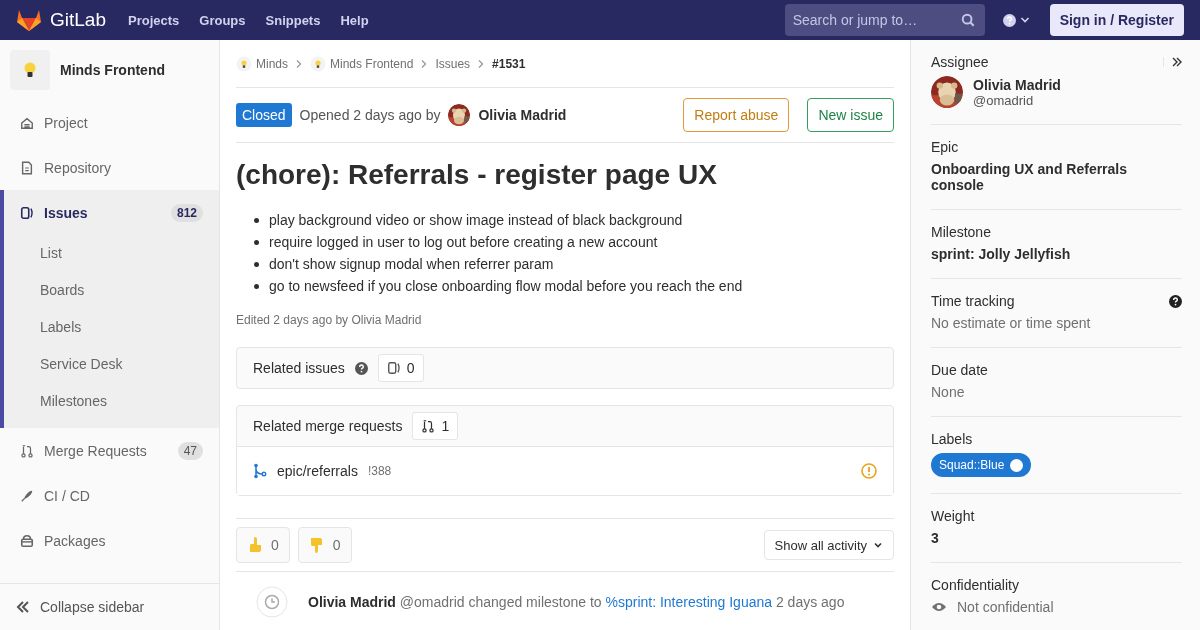 The height and width of the screenshot is (630, 1200). I want to click on clock-icon, so click(272, 602).